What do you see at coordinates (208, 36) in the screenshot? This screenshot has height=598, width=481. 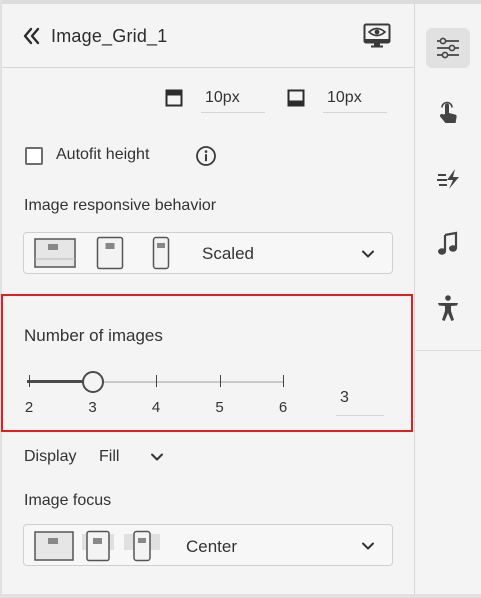 I see `panel-header: Image_Grid_1` at bounding box center [208, 36].